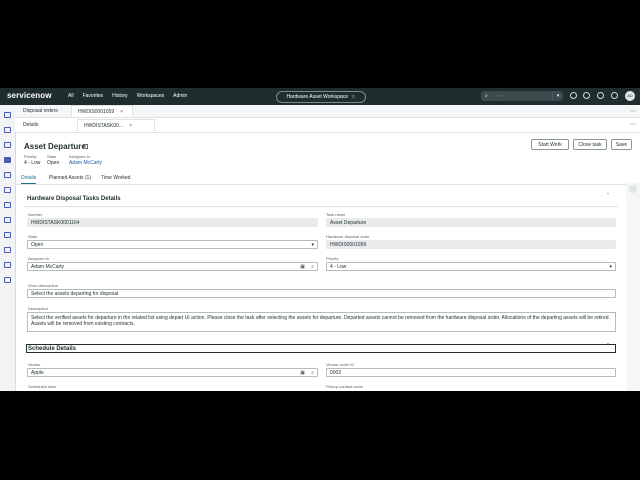  What do you see at coordinates (7, 145) in the screenshot?
I see `dashboard-icon` at bounding box center [7, 145].